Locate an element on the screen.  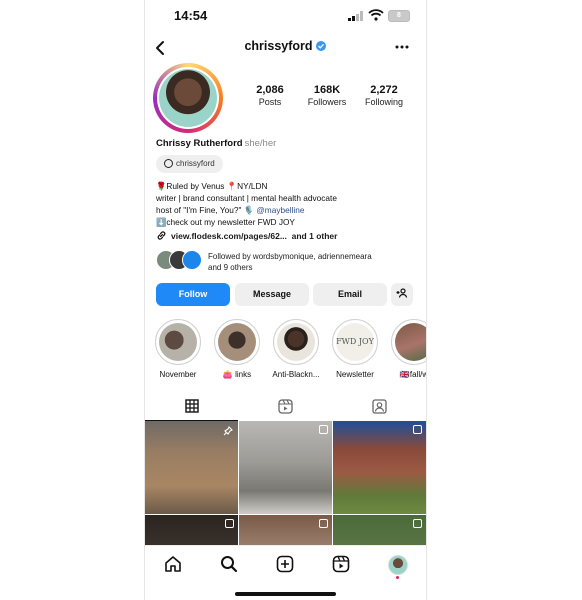
bio-link: view.flodesk.com/pages/62... and 1 other is located at coordinates (246, 235).